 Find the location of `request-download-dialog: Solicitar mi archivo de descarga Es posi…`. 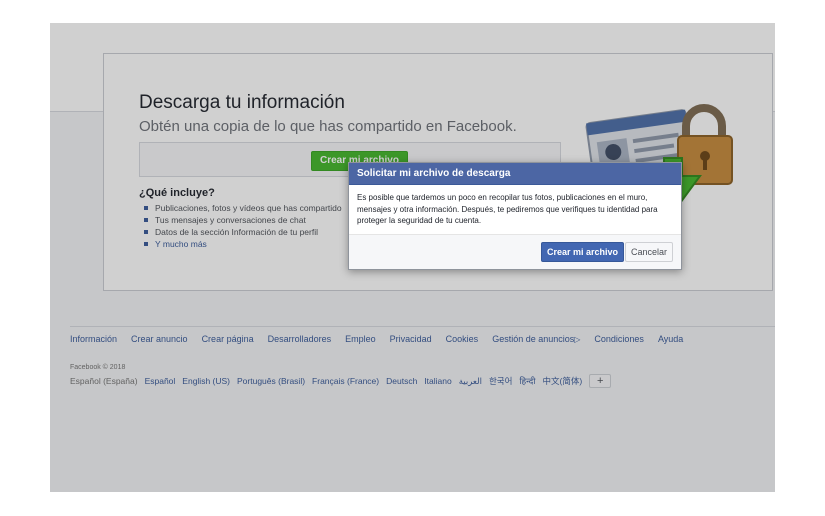

request-download-dialog: Solicitar mi archivo de descarga Es posi… is located at coordinates (515, 216).